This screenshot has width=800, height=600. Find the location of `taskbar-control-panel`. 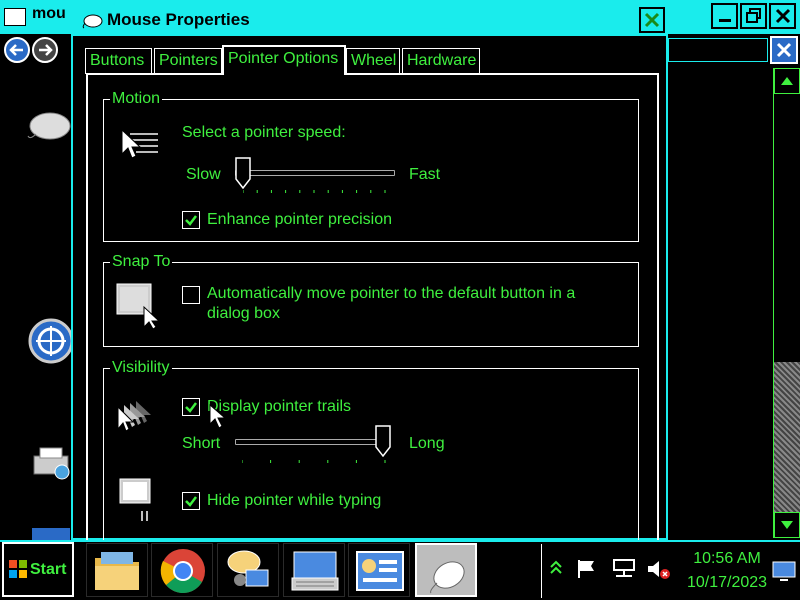

taskbar-control-panel is located at coordinates (379, 570).